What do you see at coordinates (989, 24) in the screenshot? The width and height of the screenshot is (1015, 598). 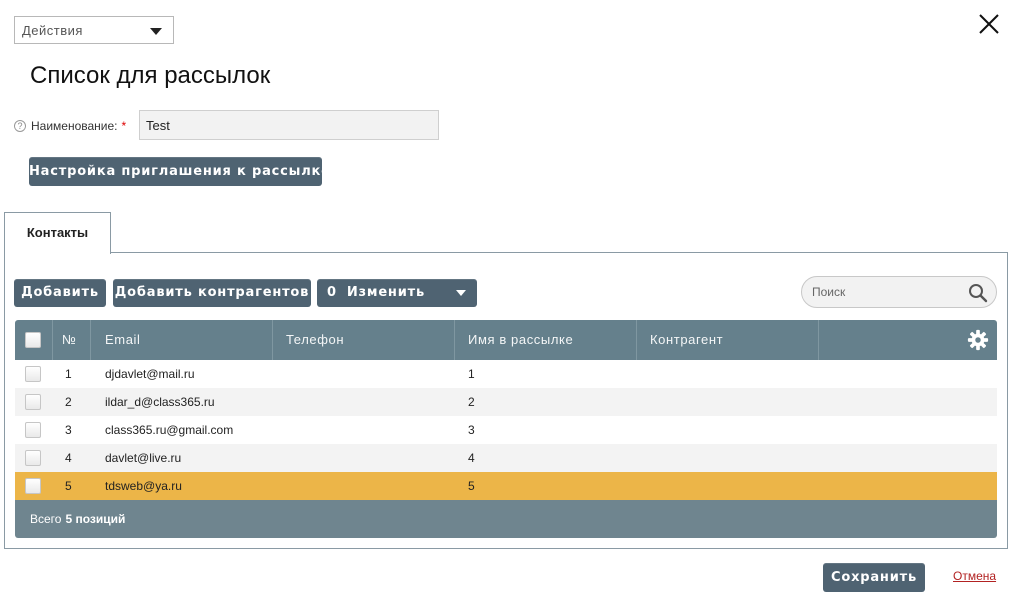 I see `close-icon` at bounding box center [989, 24].